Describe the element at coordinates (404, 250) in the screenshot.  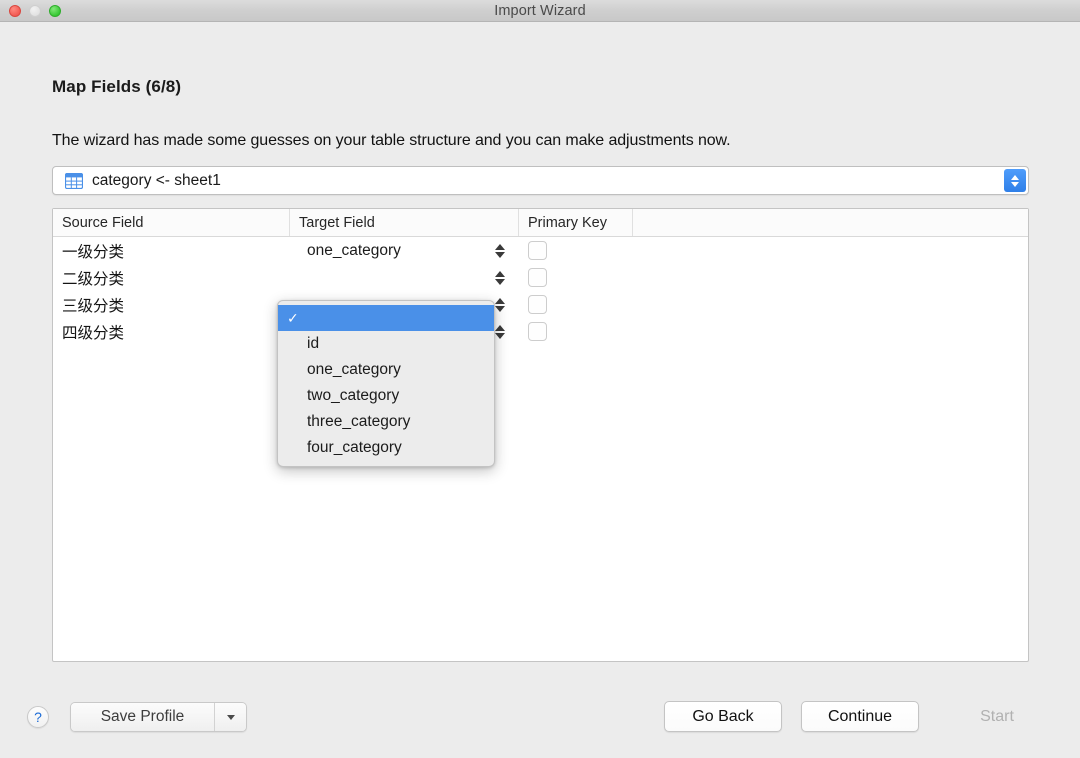
I see `target-field-popup-button: one_category` at that location.